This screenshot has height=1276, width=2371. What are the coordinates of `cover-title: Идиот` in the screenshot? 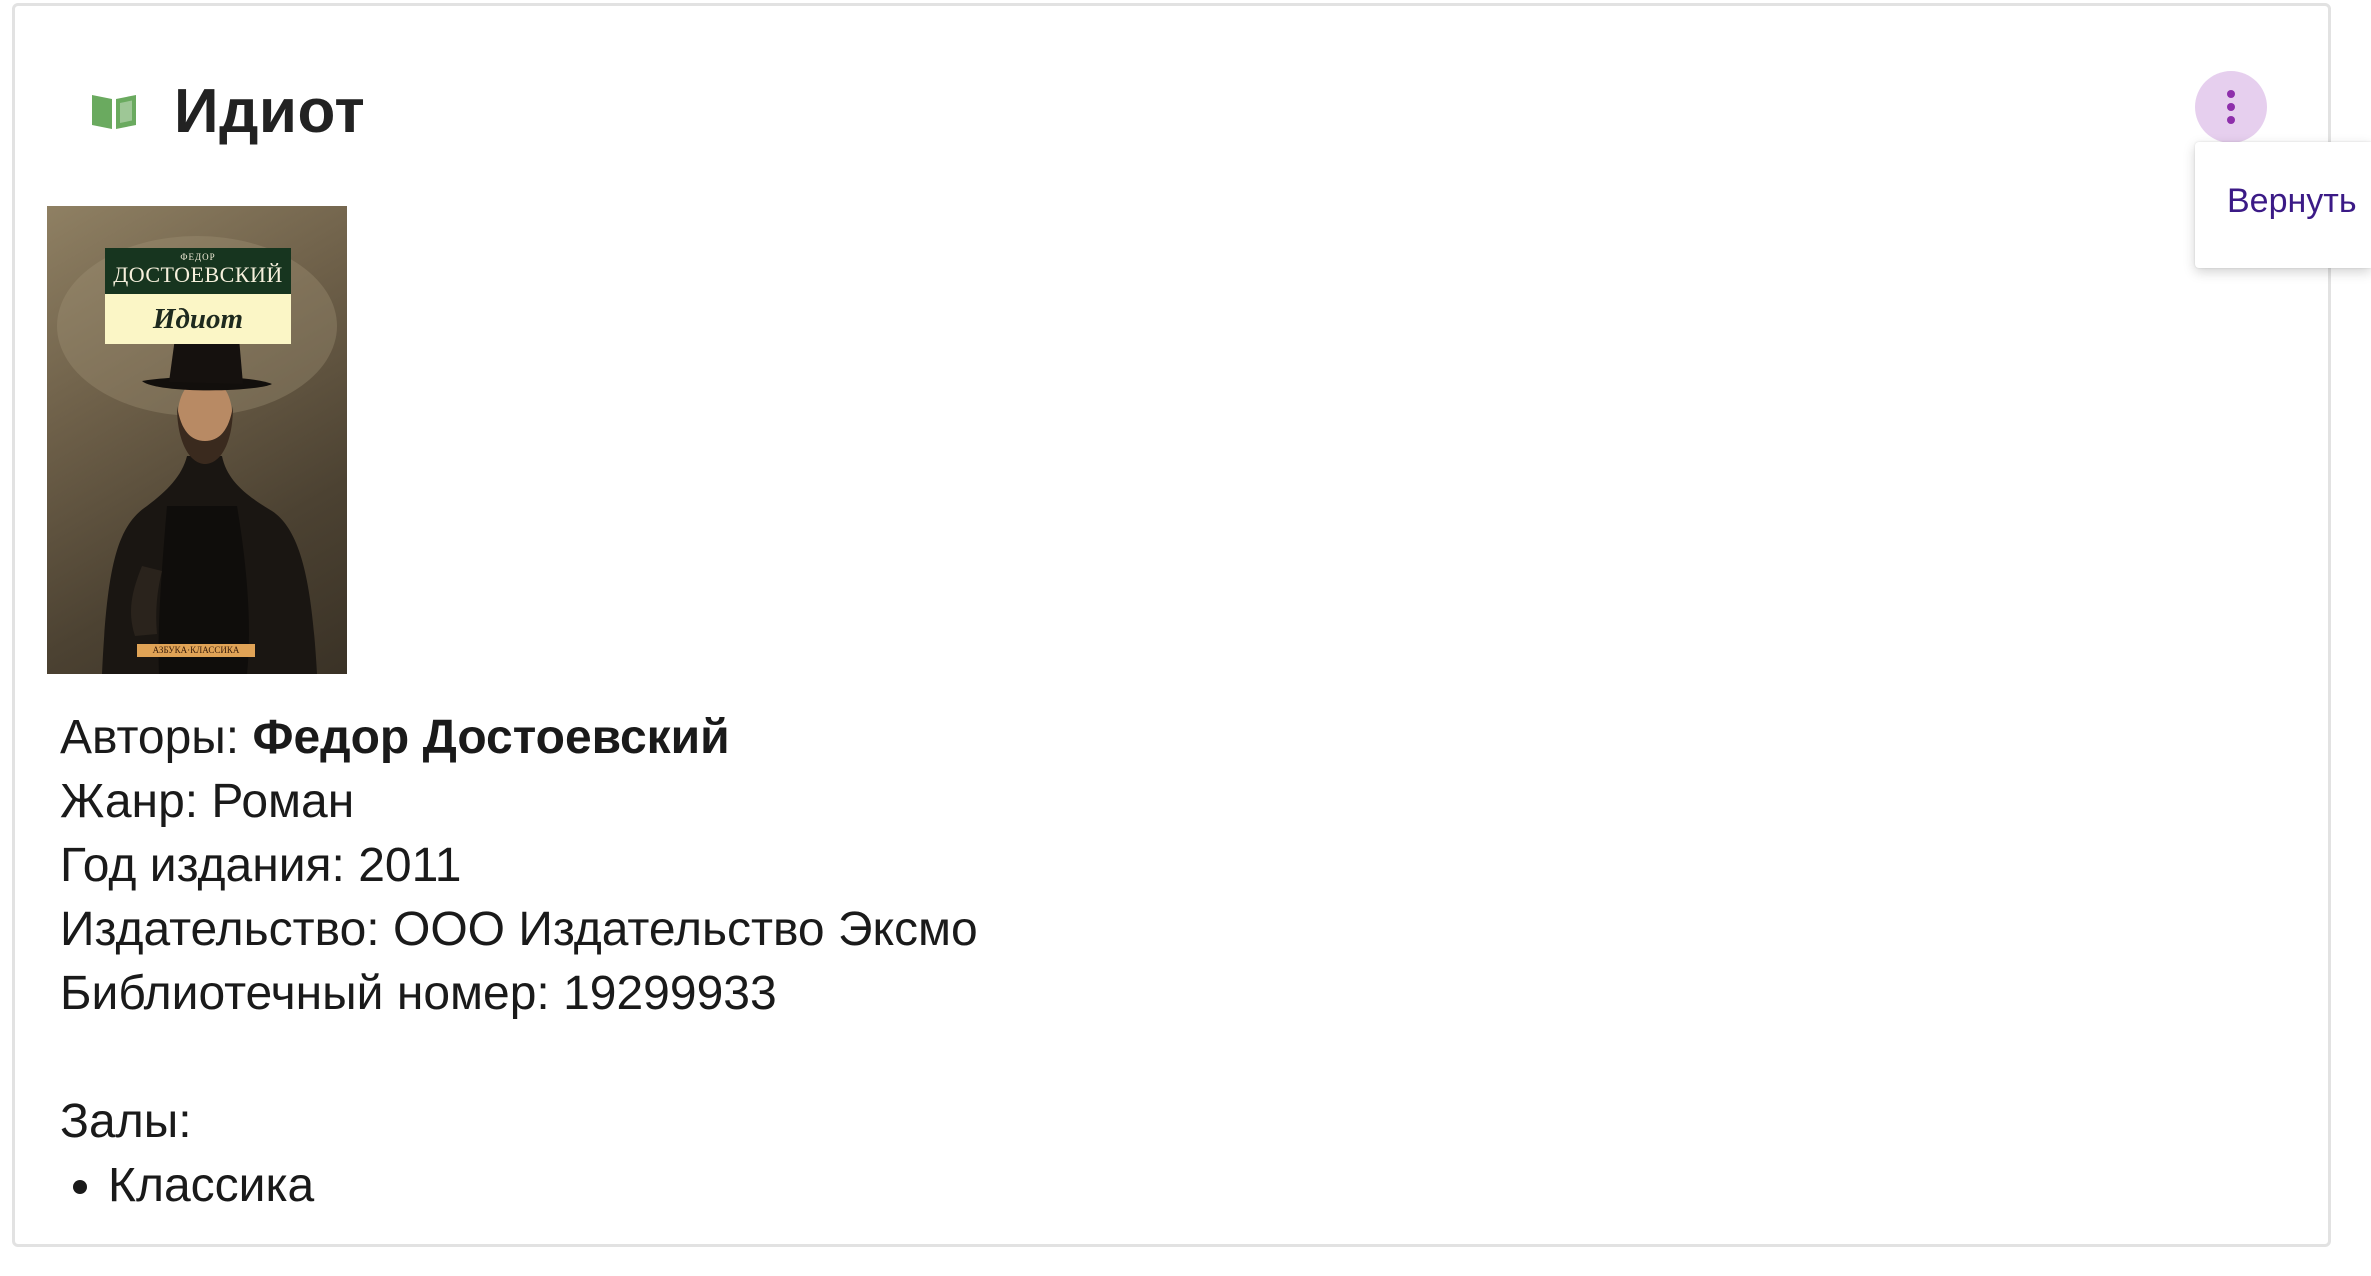 It's located at (198, 319).